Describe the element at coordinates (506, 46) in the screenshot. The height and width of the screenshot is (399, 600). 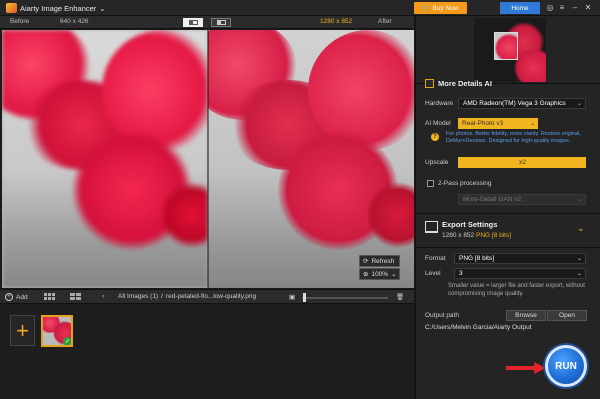
I see `navigator-viewport` at that location.